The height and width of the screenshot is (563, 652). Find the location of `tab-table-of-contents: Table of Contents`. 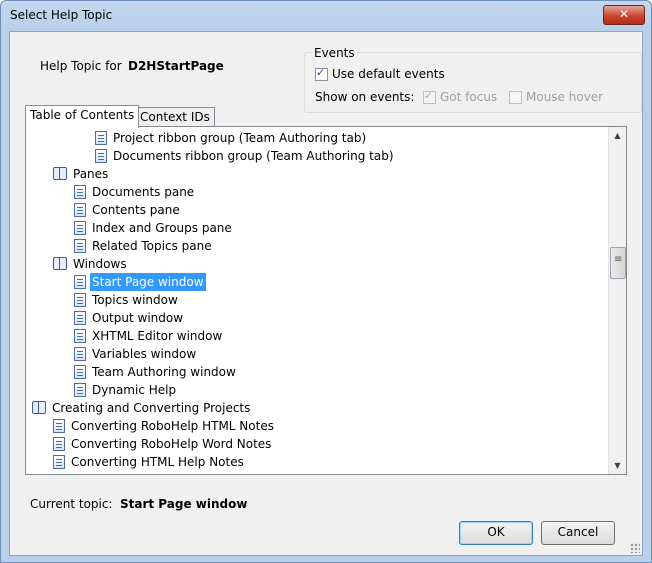

tab-table-of-contents: Table of Contents is located at coordinates (82, 116).